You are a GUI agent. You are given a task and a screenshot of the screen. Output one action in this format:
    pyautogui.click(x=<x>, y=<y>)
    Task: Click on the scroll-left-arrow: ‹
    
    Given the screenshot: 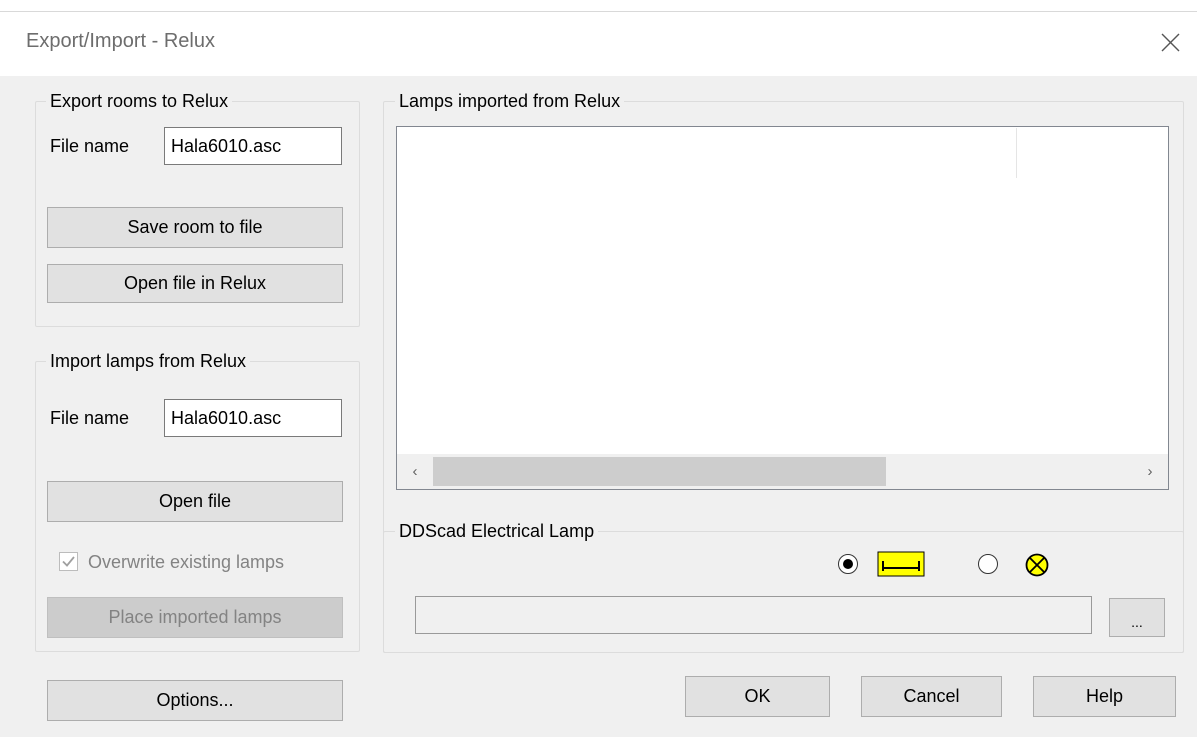 What is the action you would take?
    pyautogui.click(x=415, y=471)
    